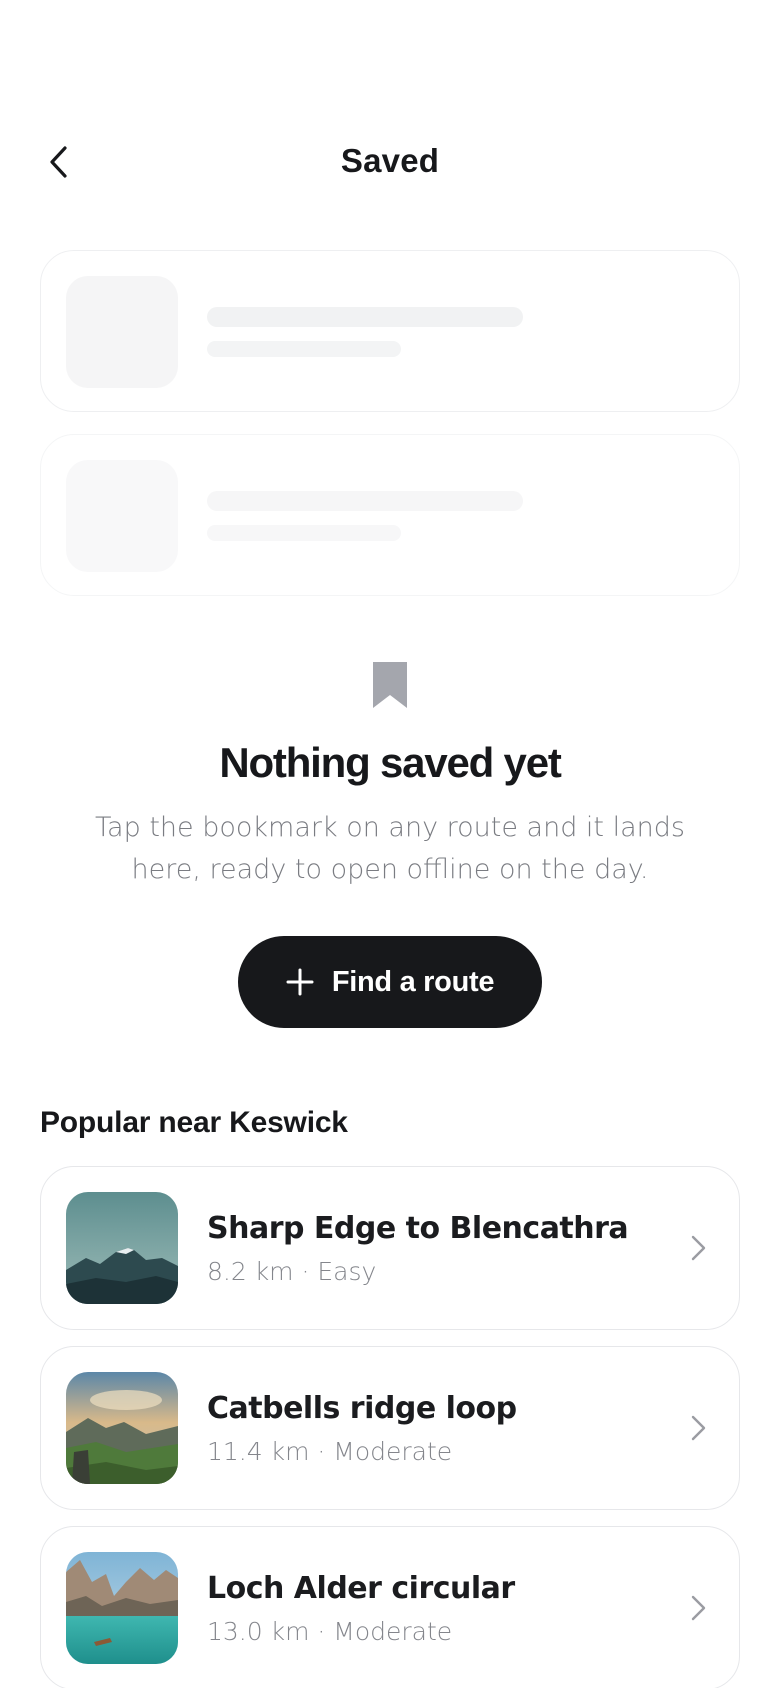 Image resolution: width=780 pixels, height=1688 pixels. I want to click on route-name: Sharp Edge to Blencathra, so click(418, 1228).